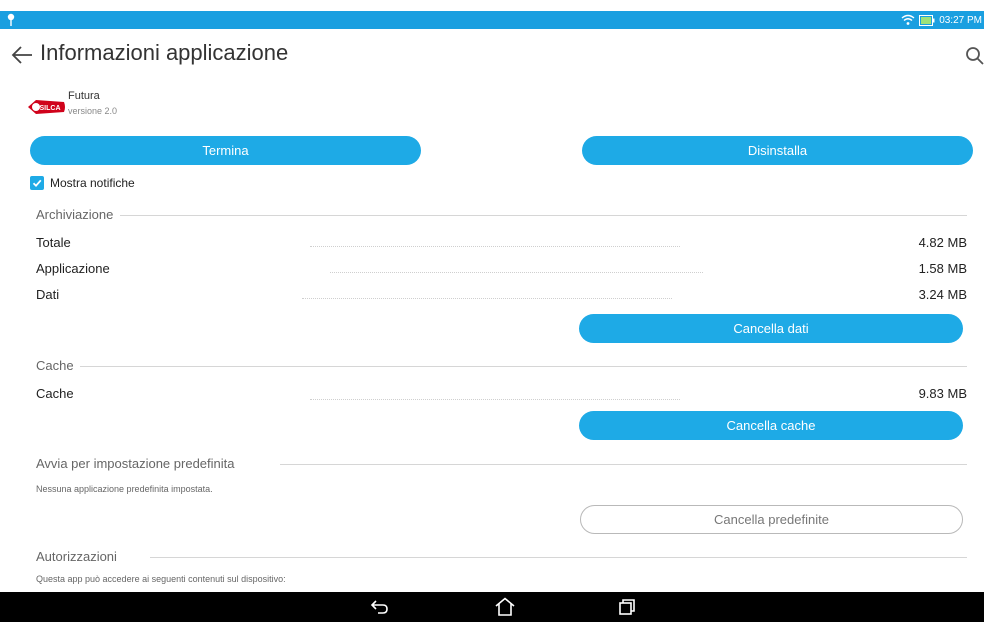 This screenshot has height=622, width=984. What do you see at coordinates (84, 96) in the screenshot?
I see `app-name: Futura` at bounding box center [84, 96].